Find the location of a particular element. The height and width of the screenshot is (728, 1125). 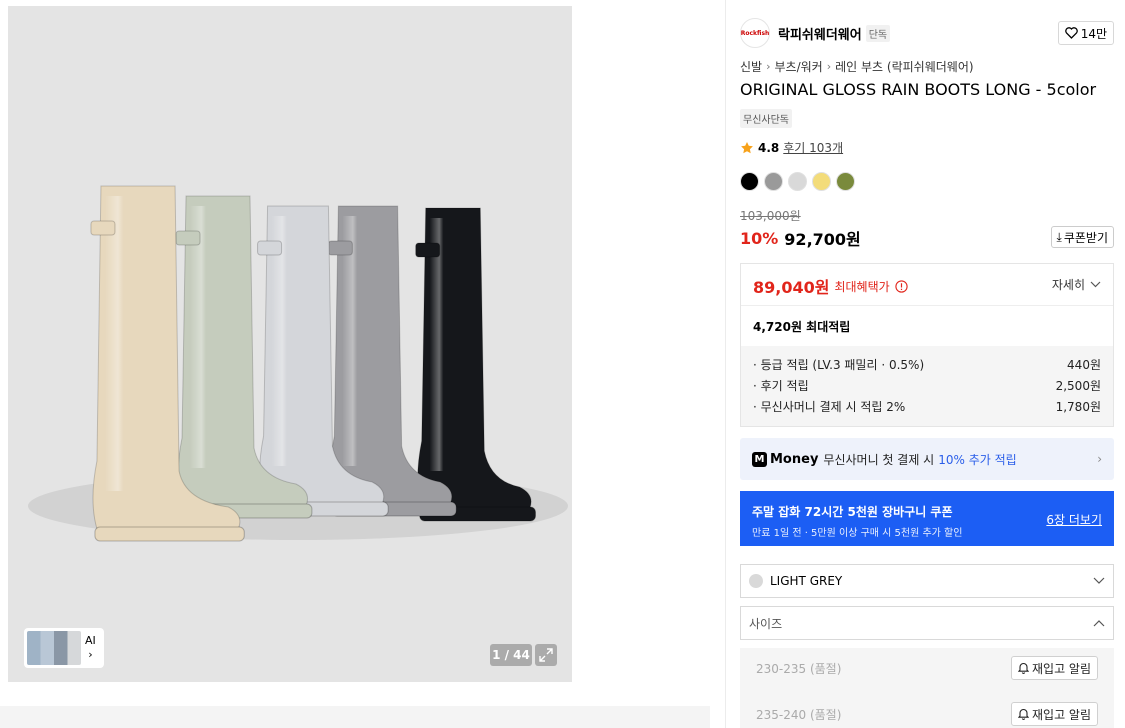

breadcrumb-item-1: 신발 is located at coordinates (751, 66).